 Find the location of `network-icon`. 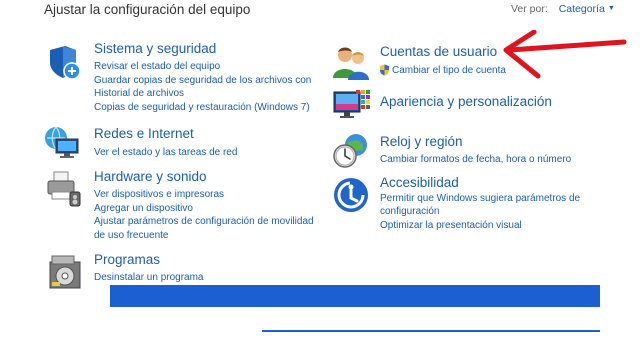

network-icon is located at coordinates (62, 142).